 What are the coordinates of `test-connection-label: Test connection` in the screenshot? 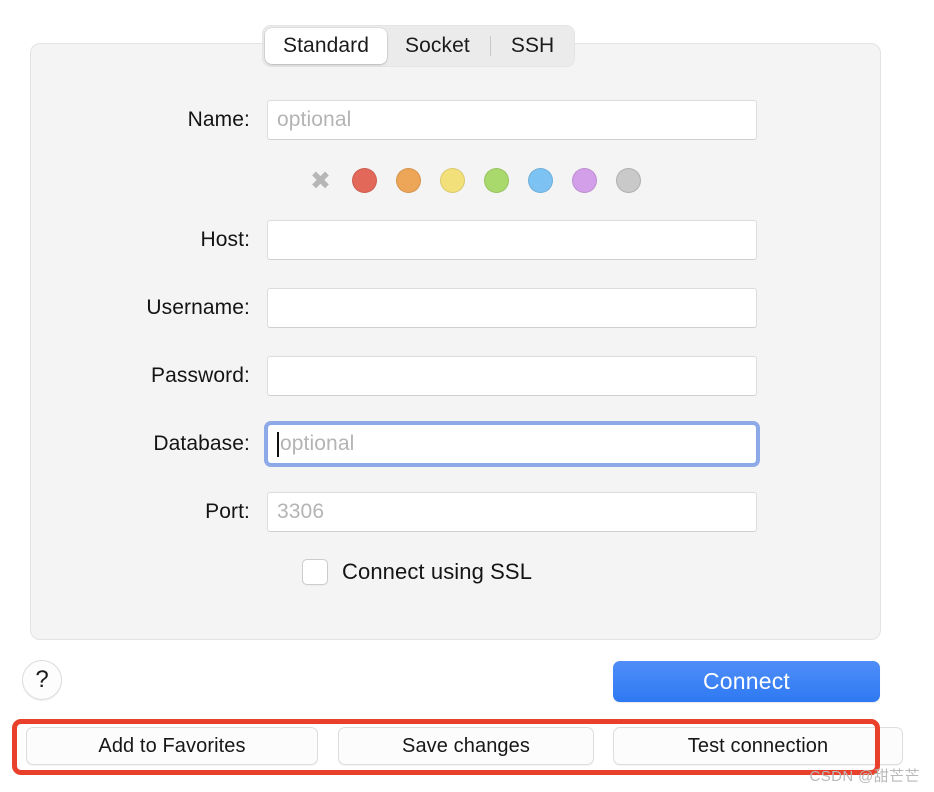 It's located at (758, 745).